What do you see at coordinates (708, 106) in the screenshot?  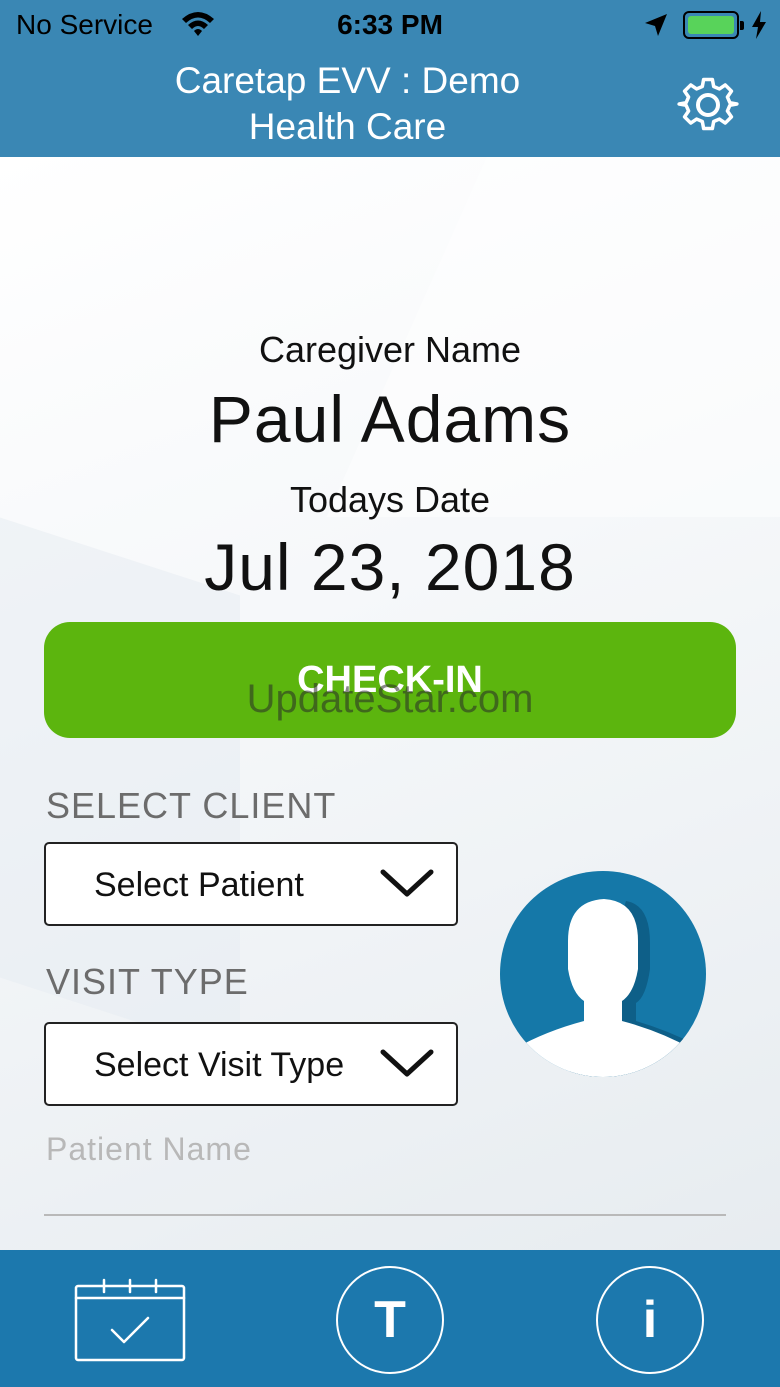 I see `gear-icon` at bounding box center [708, 106].